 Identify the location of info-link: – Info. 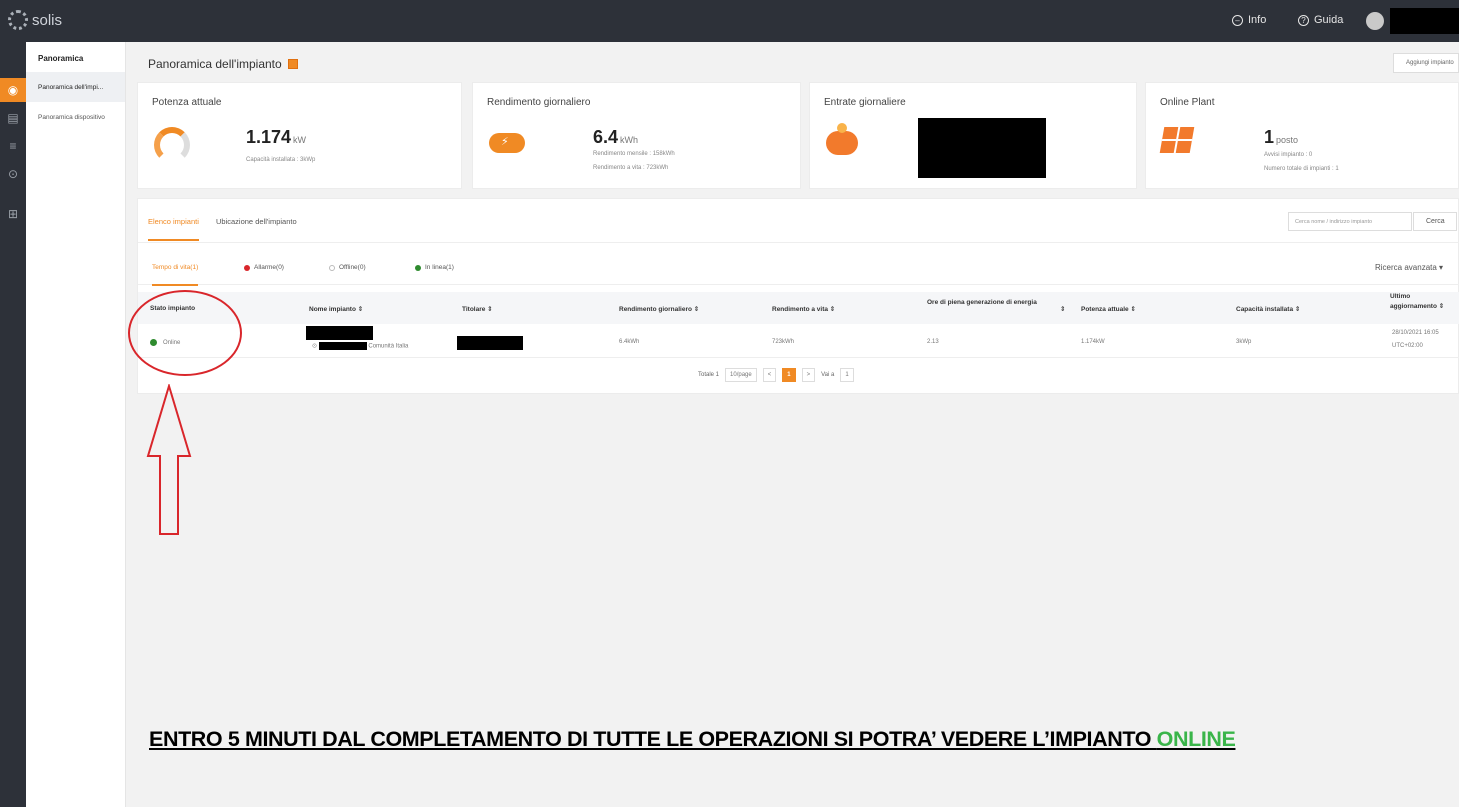
(1249, 20).